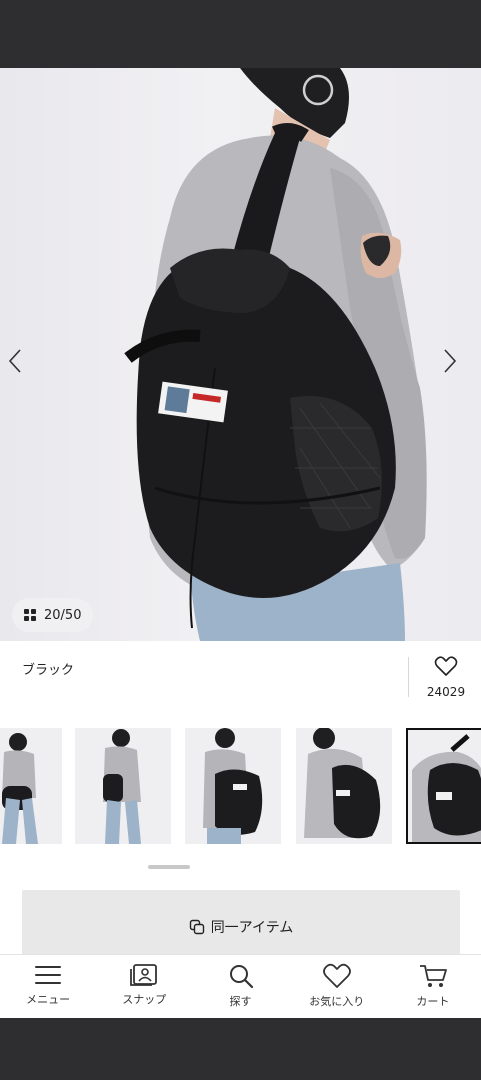 Image resolution: width=481 pixels, height=1080 pixels. Describe the element at coordinates (337, 1001) in the screenshot. I see `nav-label-favorites: お気に入り` at that location.